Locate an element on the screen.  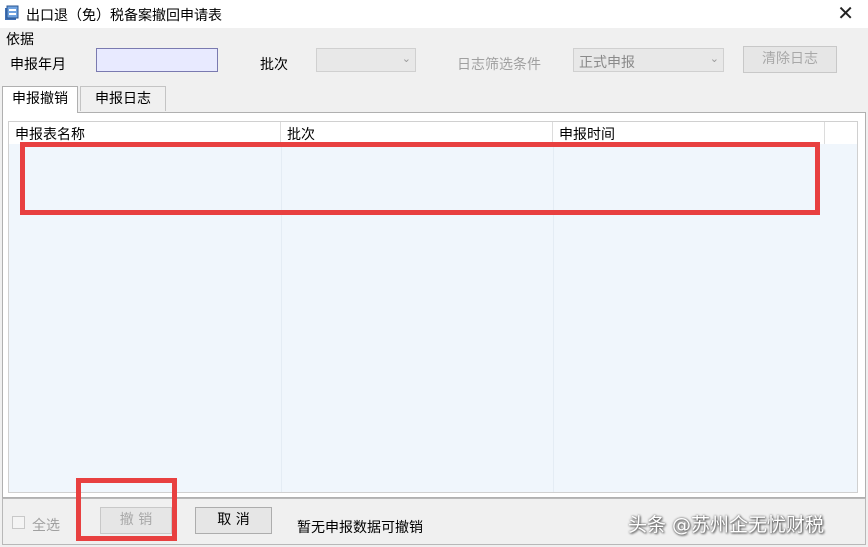
window-title: 出口退（免）税备案撤回申请表 is located at coordinates (124, 16).